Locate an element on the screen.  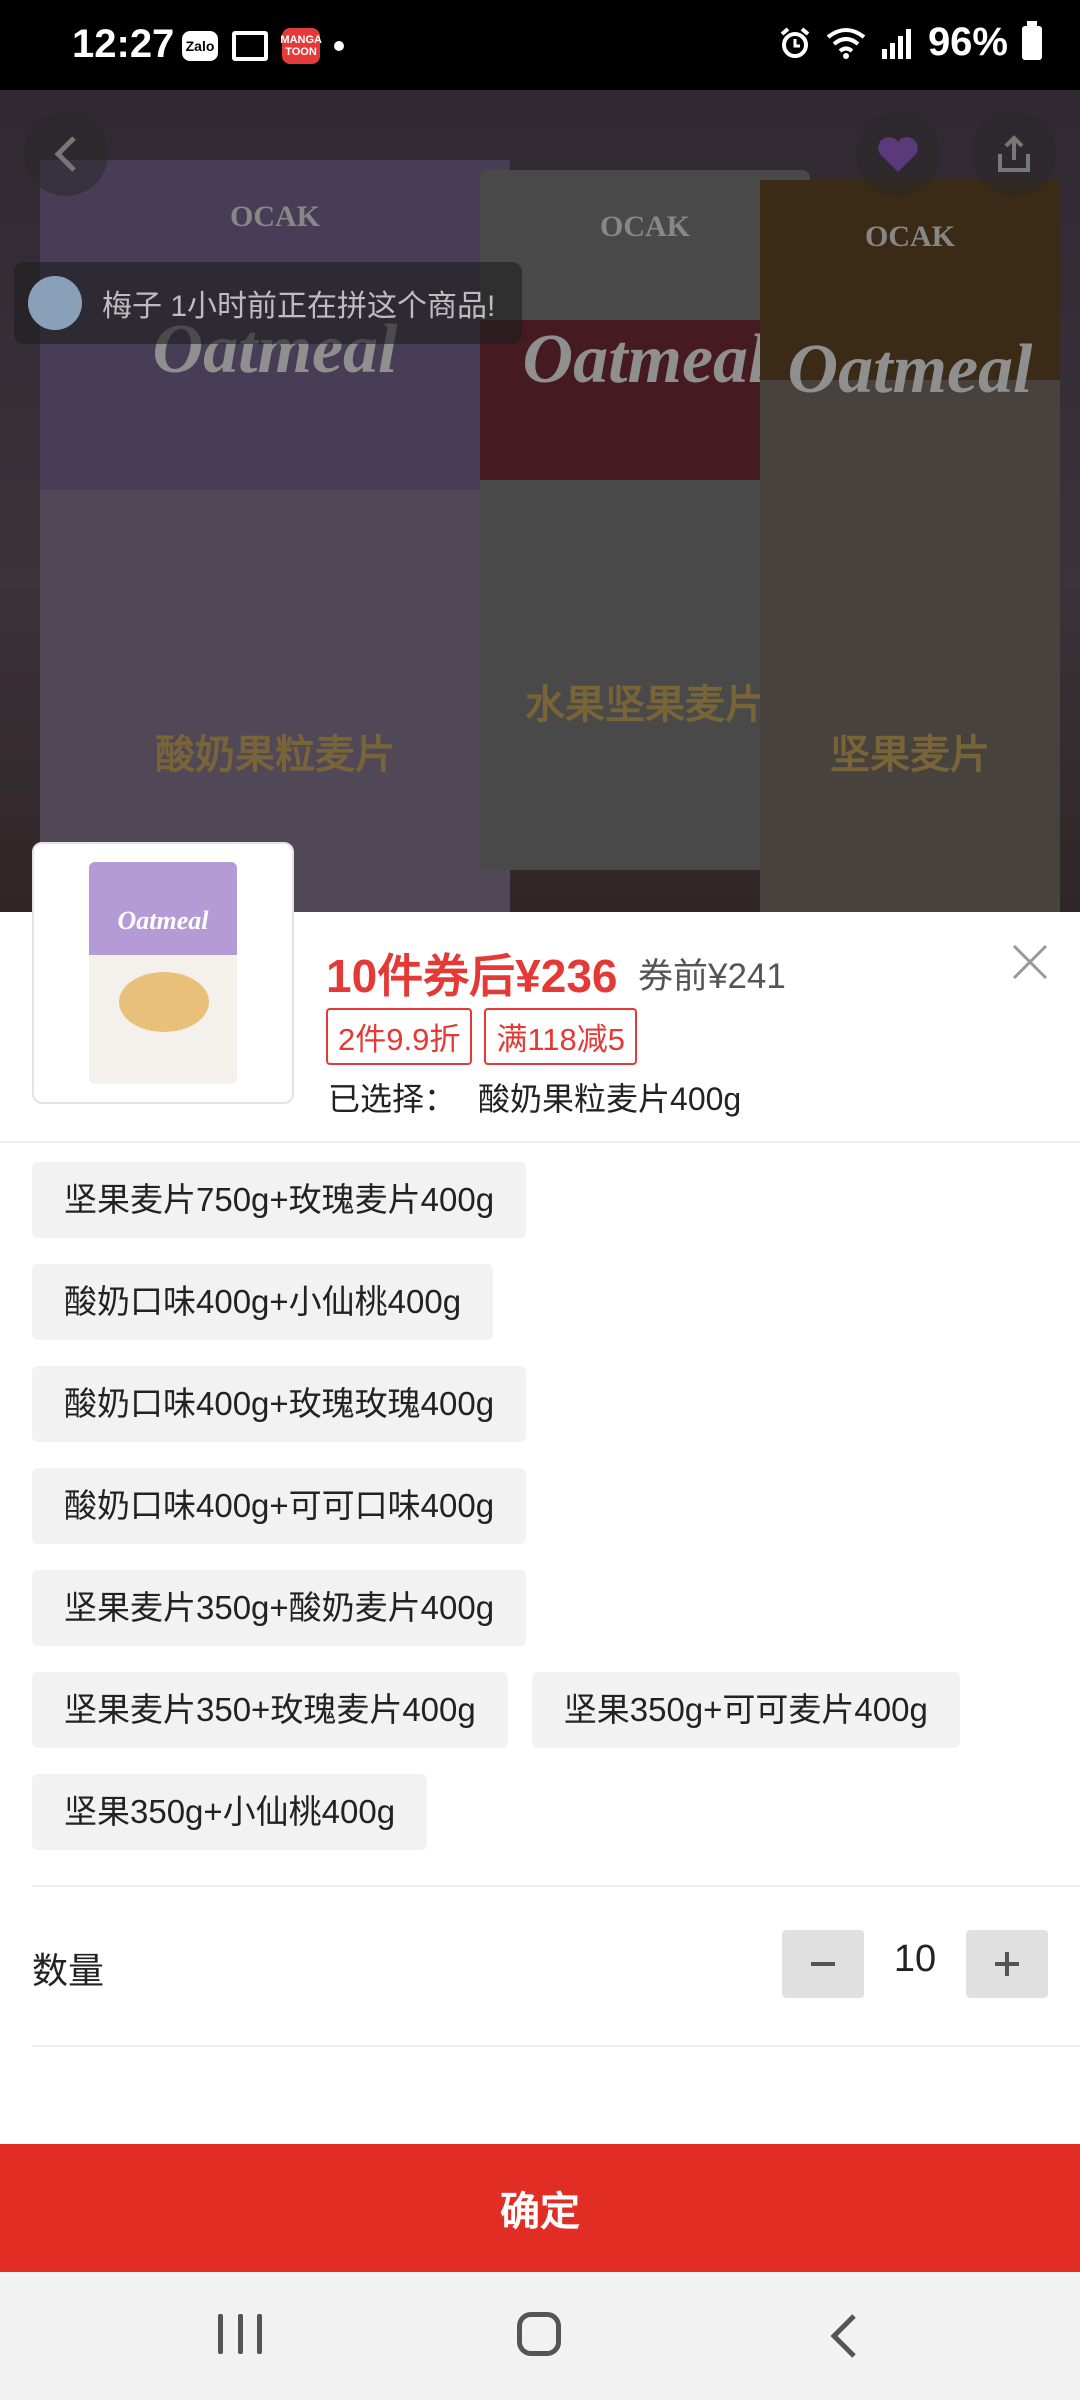
variant-option: 坚果麦片350g+酸奶麦片400g is located at coordinates (279, 1608).